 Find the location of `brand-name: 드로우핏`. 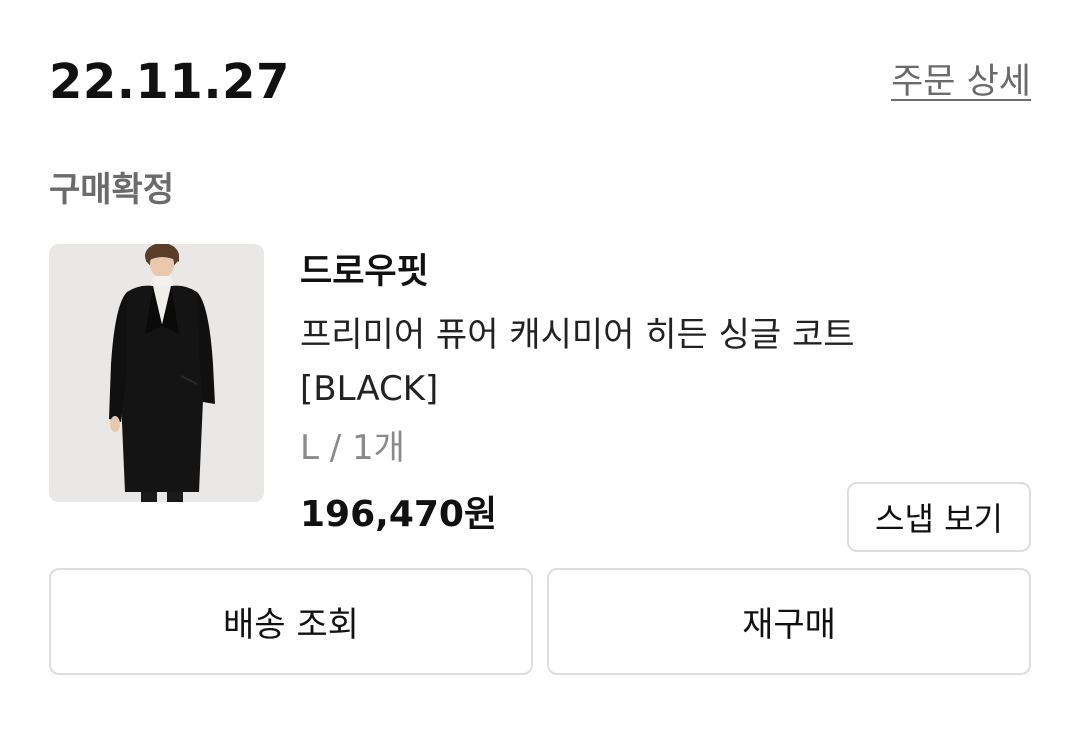

brand-name: 드로우핏 is located at coordinates (364, 272).